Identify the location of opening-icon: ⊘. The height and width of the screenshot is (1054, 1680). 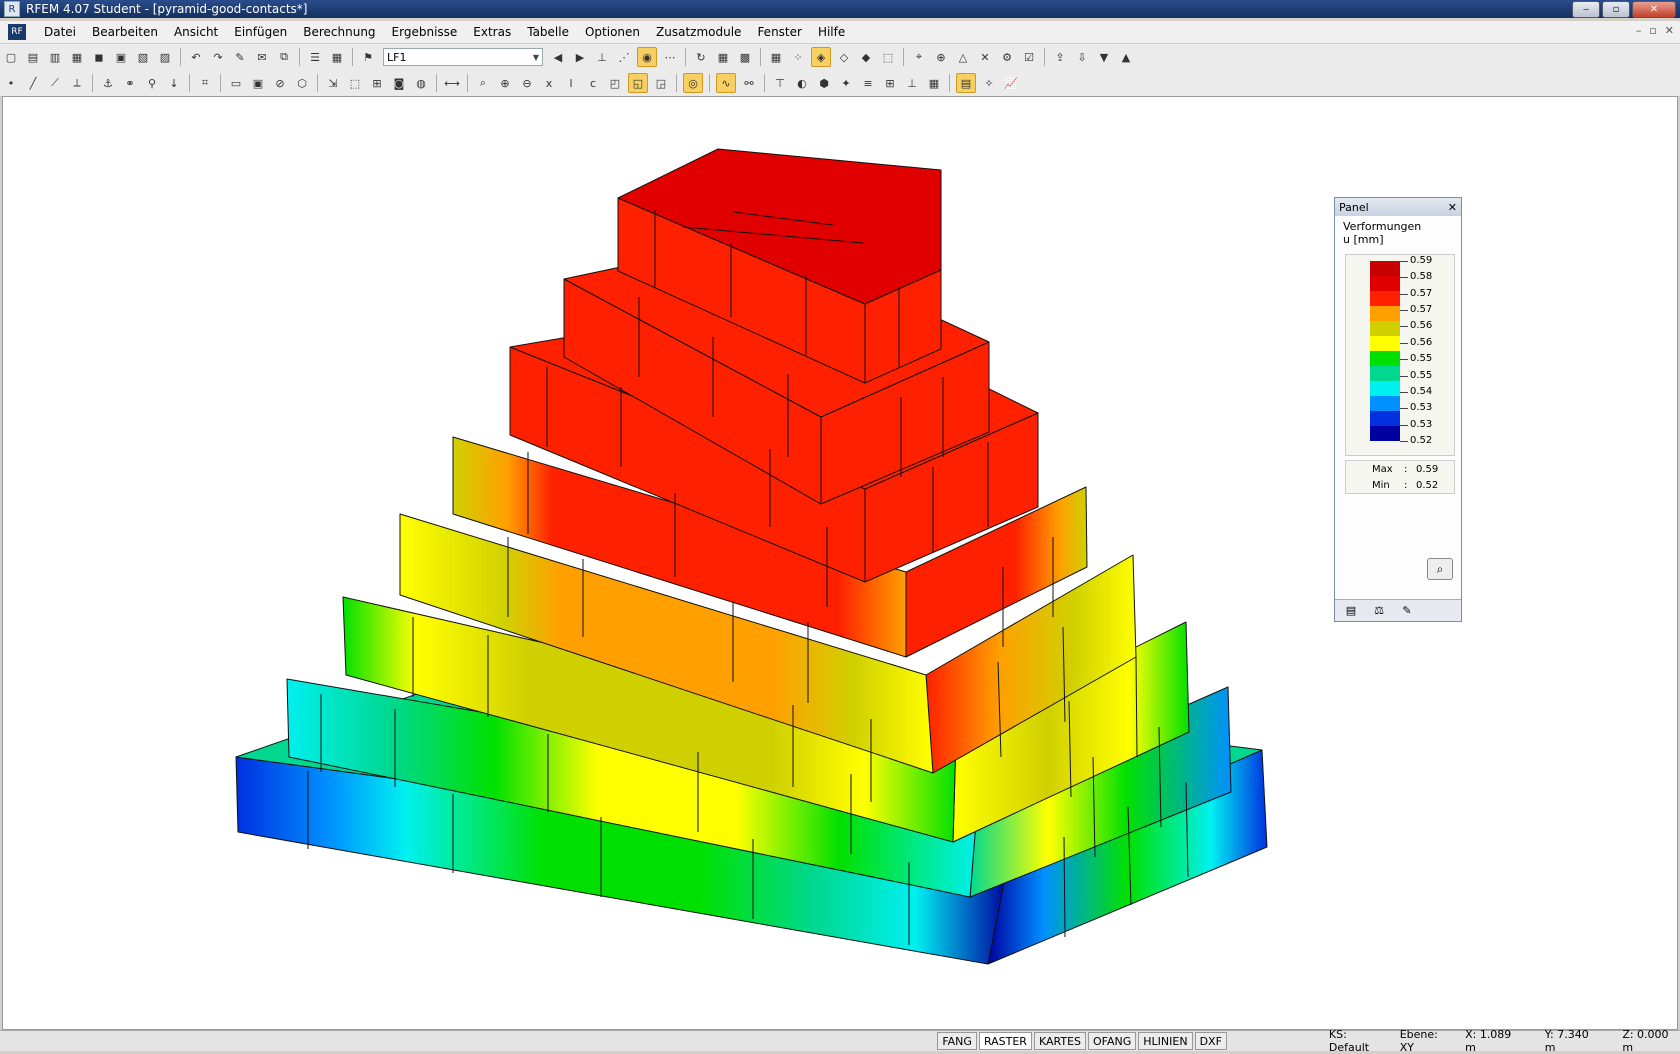
(280, 83).